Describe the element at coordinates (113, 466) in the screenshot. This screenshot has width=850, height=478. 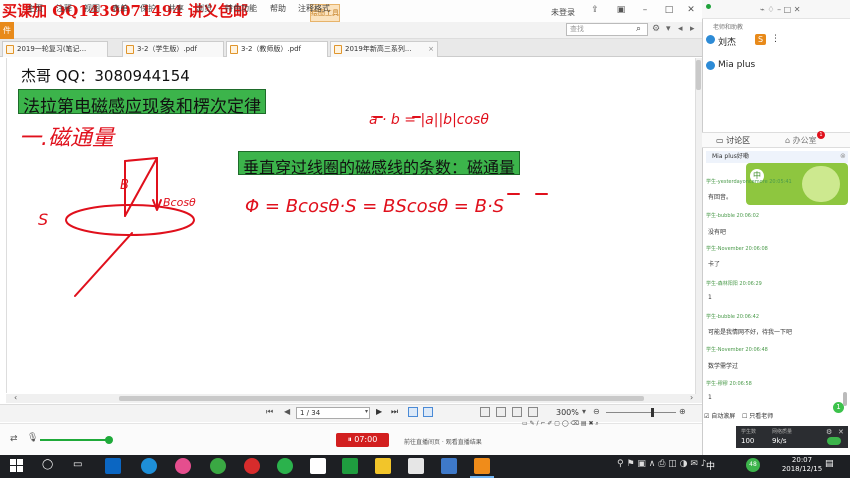
I see `store-app-icon` at that location.